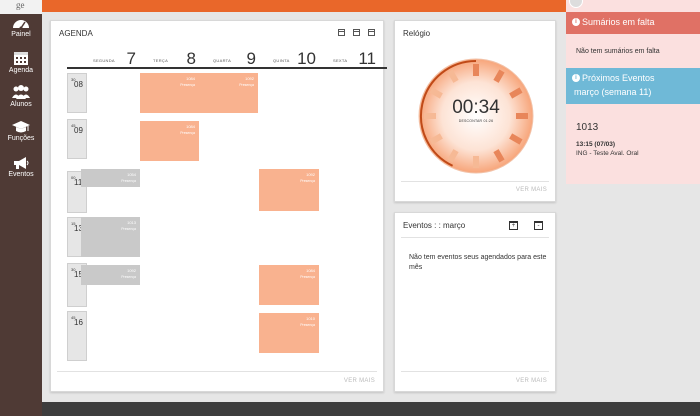 The width and height of the screenshot is (700, 416). I want to click on nav-label: Eventos, so click(21, 174).